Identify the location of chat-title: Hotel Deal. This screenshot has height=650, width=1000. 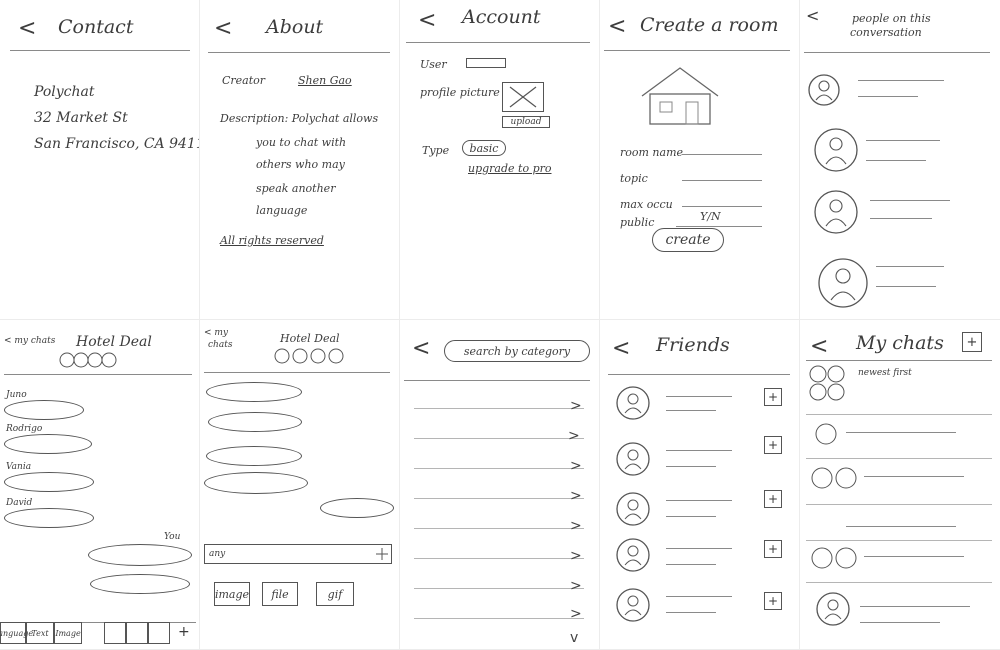
(114, 342).